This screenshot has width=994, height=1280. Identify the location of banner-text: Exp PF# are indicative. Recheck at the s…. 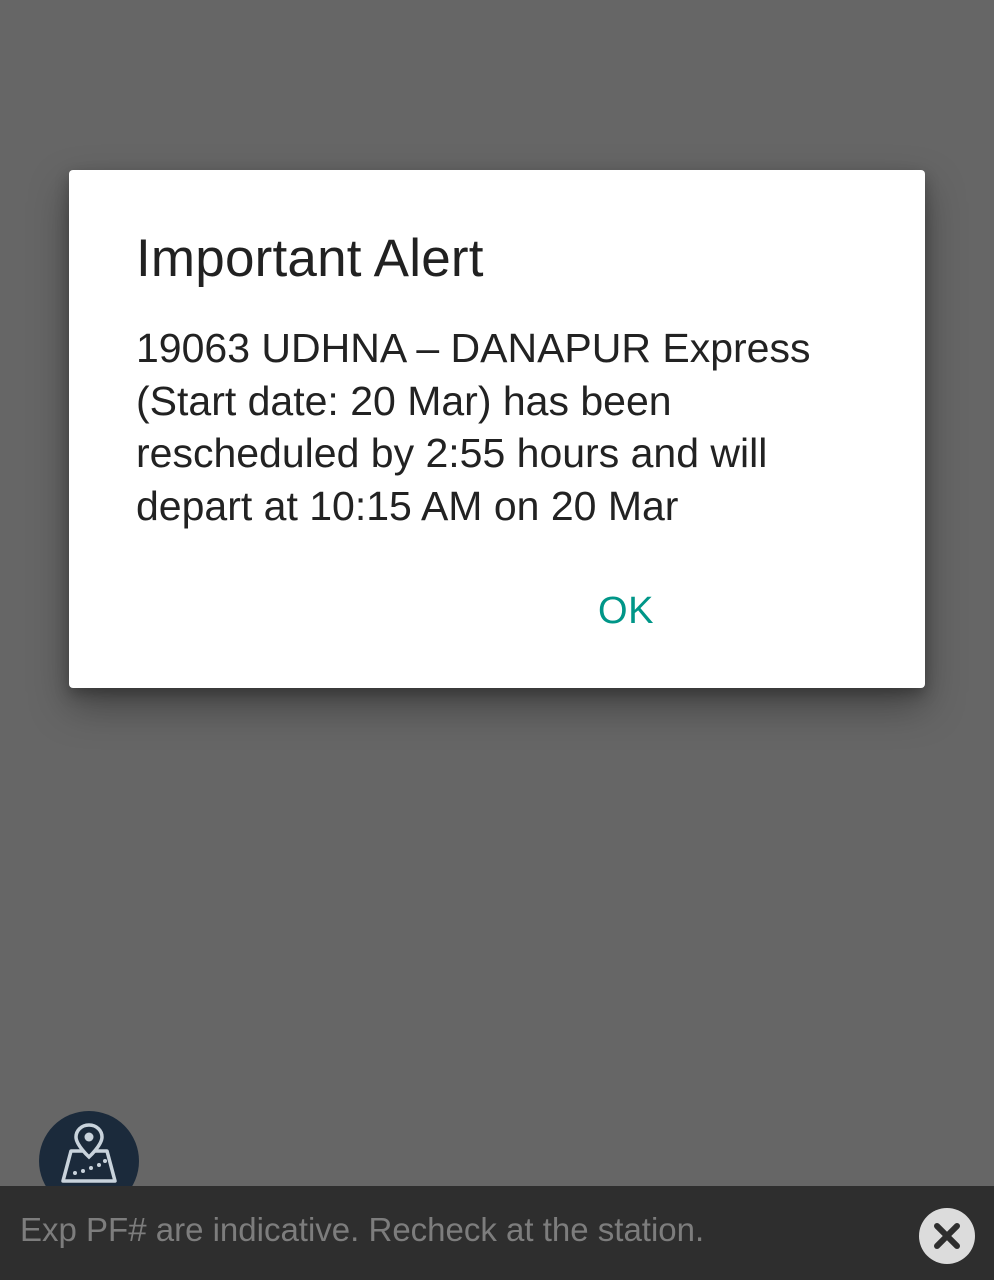
(362, 1229).